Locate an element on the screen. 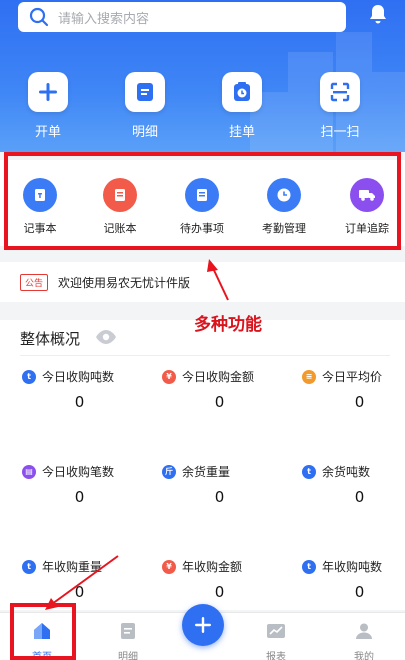 The width and height of the screenshot is (405, 660). tab-reports: 报表 is located at coordinates (276, 640).